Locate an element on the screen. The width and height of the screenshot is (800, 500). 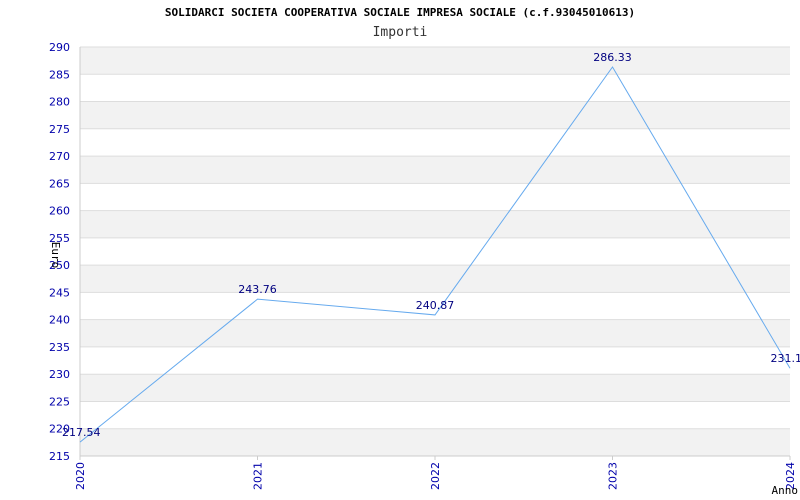
data-label: 240.87 is located at coordinates (435, 305).